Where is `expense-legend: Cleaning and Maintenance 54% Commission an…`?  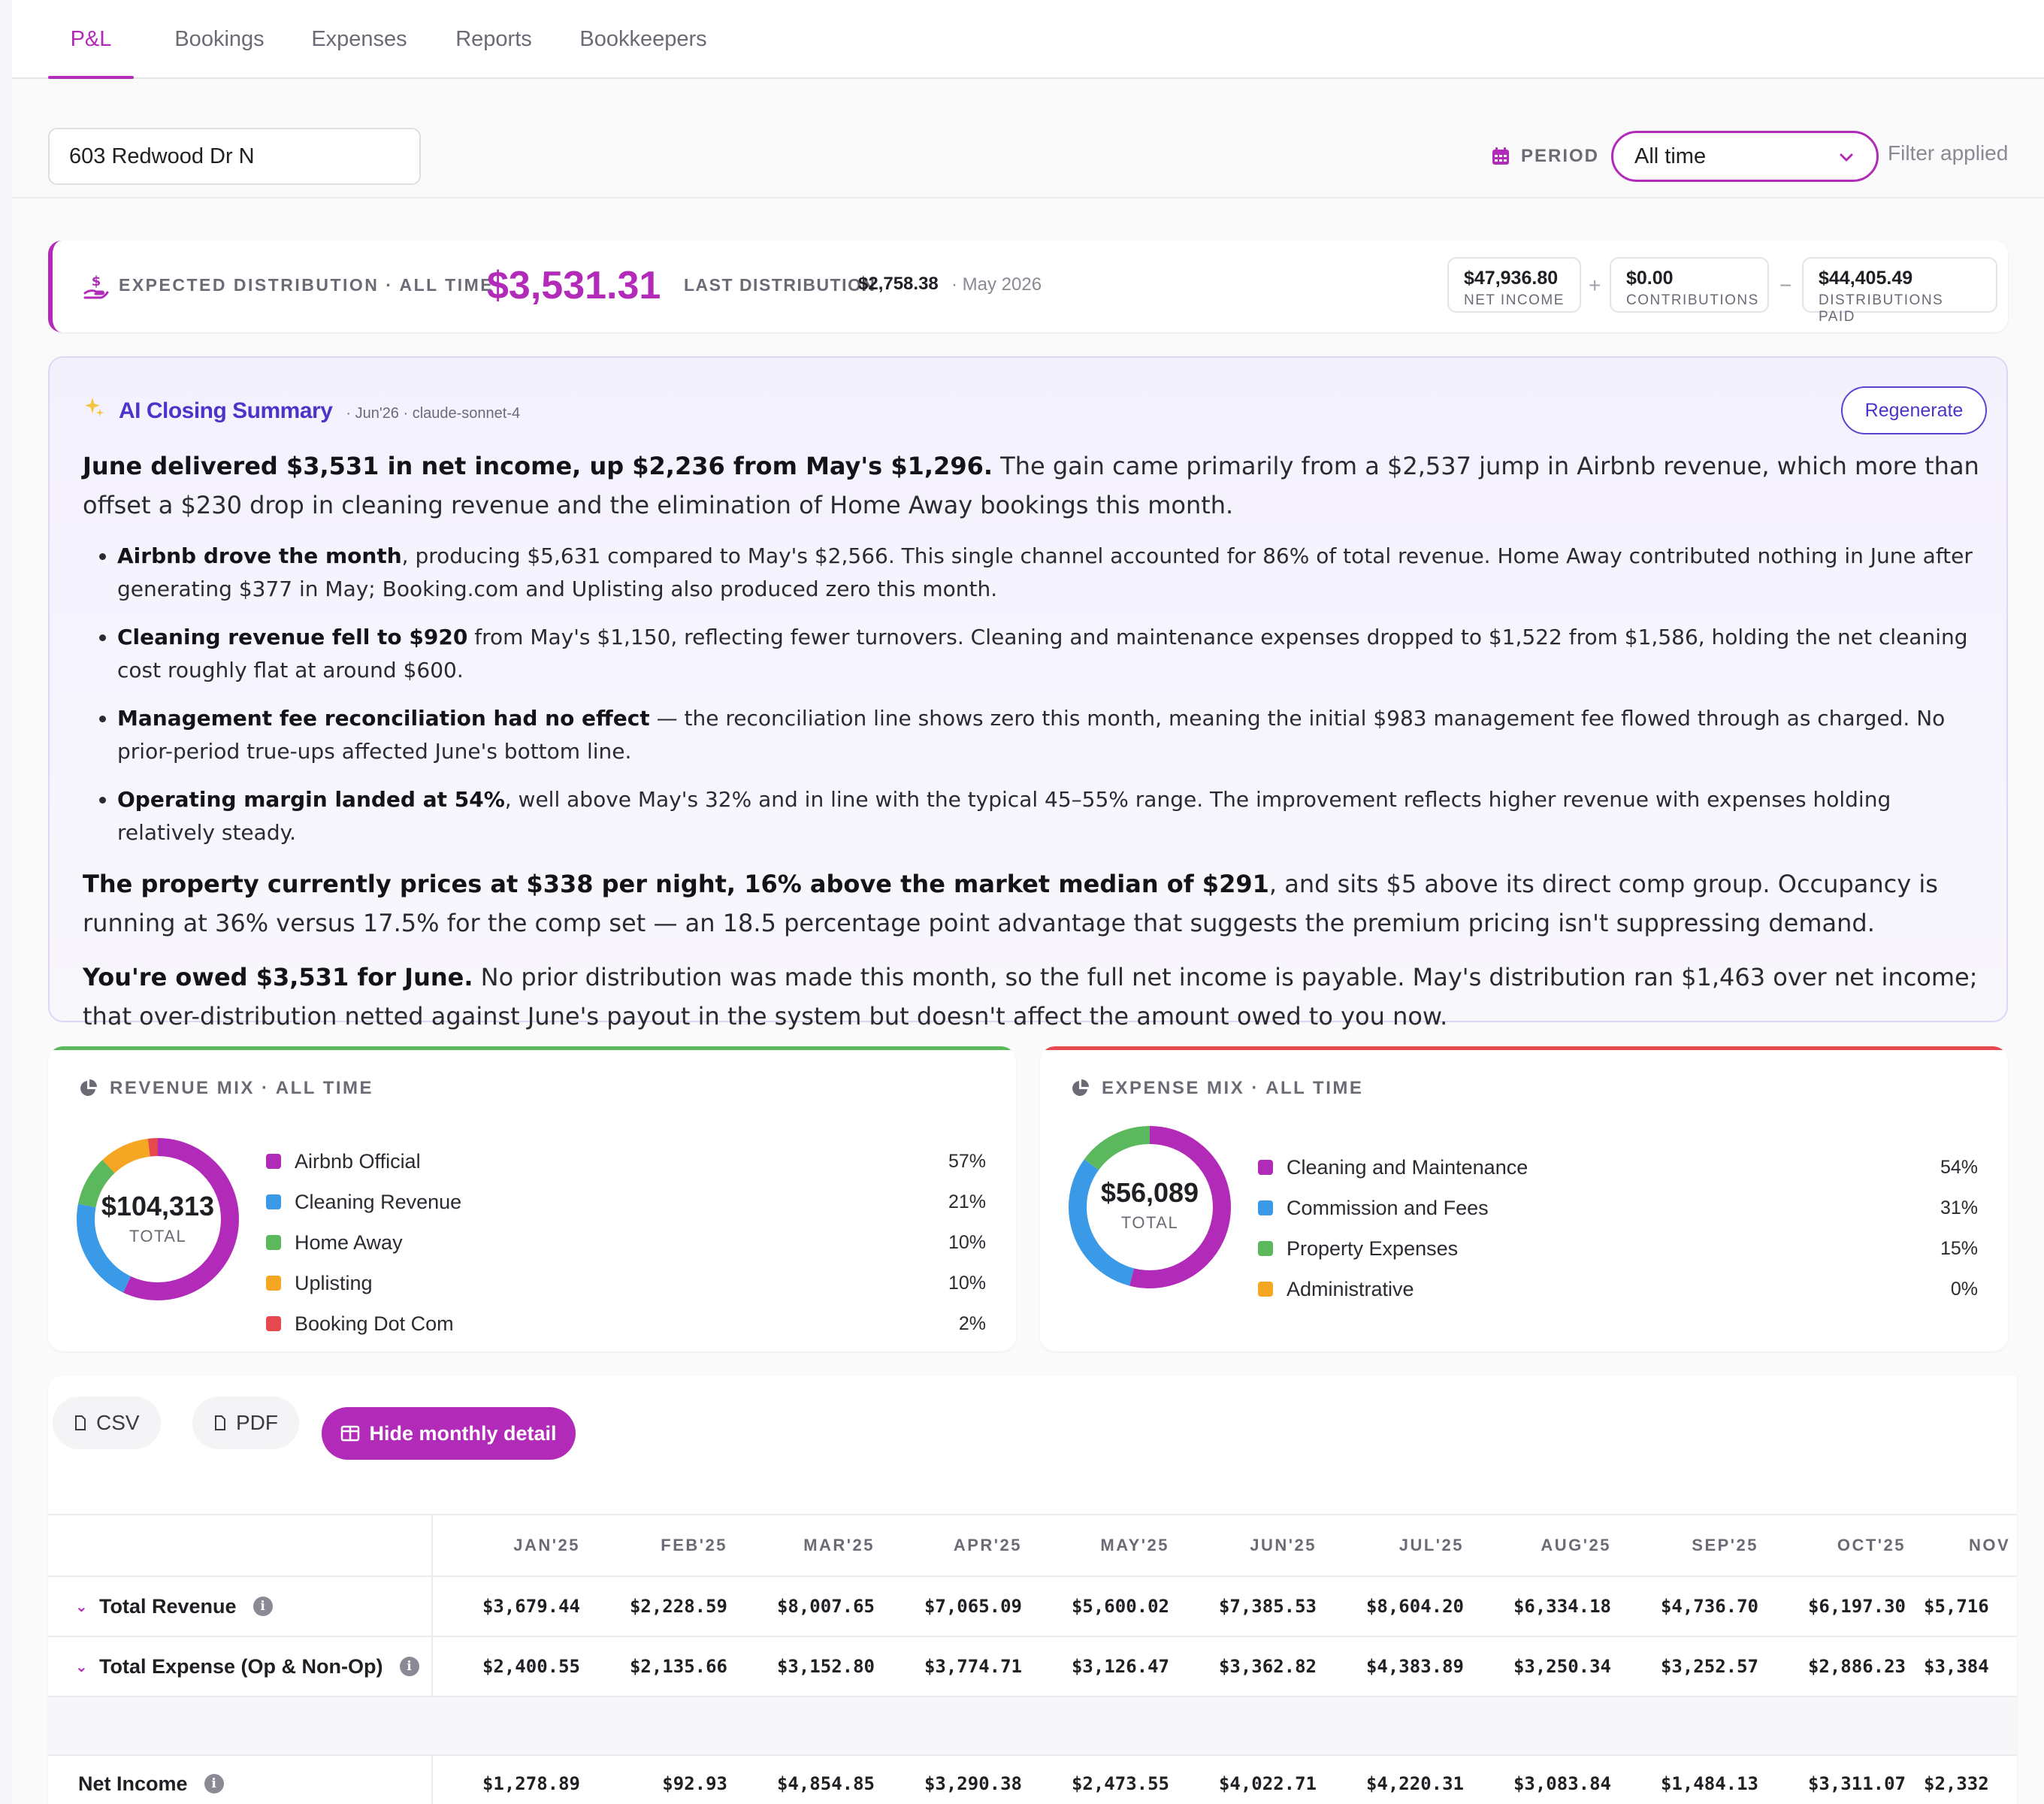
expense-legend: Cleaning and Maintenance 54% Commission an… is located at coordinates (1618, 1228).